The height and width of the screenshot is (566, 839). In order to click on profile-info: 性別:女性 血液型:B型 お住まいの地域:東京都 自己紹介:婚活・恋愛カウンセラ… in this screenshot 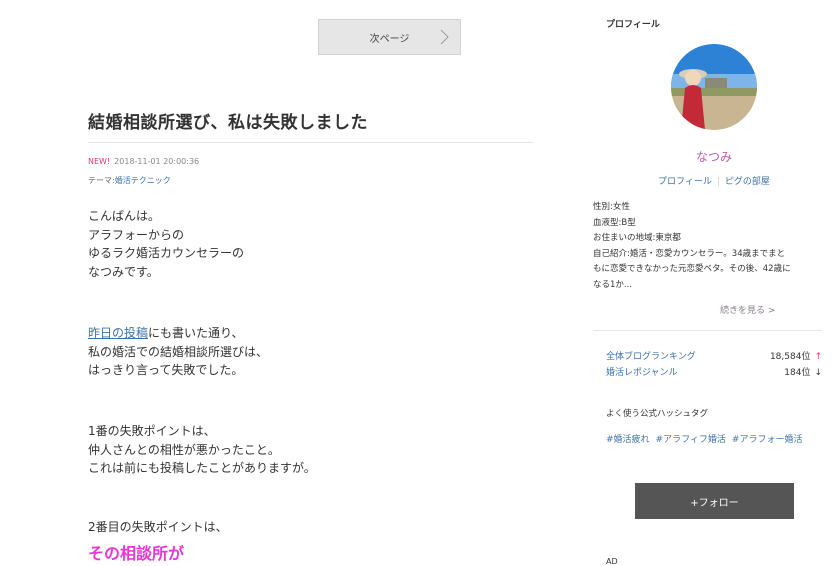, I will do `click(710, 246)`.